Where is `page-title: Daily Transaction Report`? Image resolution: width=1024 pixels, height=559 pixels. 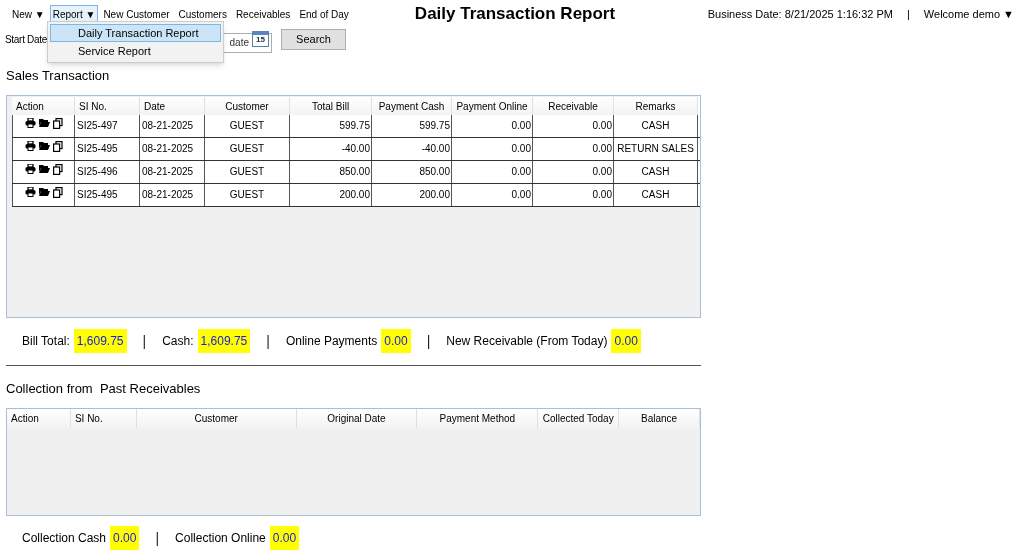 page-title: Daily Transaction Report is located at coordinates (515, 14).